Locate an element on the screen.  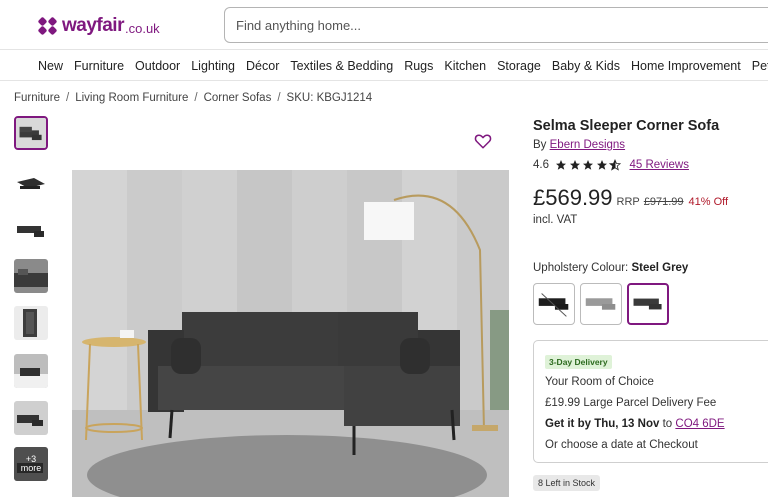
colour-swatches is located at coordinates (603, 304).